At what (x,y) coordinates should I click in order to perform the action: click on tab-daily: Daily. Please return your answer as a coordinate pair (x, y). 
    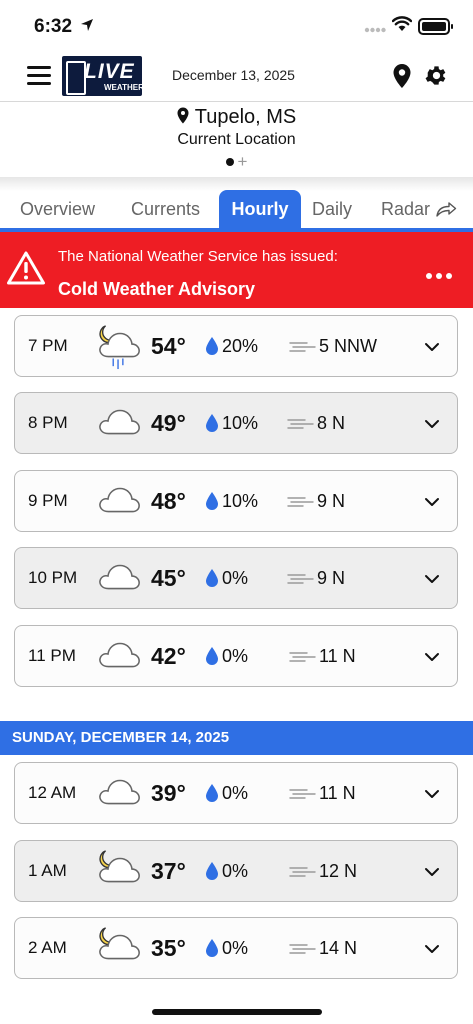
    Looking at the image, I should click on (332, 209).